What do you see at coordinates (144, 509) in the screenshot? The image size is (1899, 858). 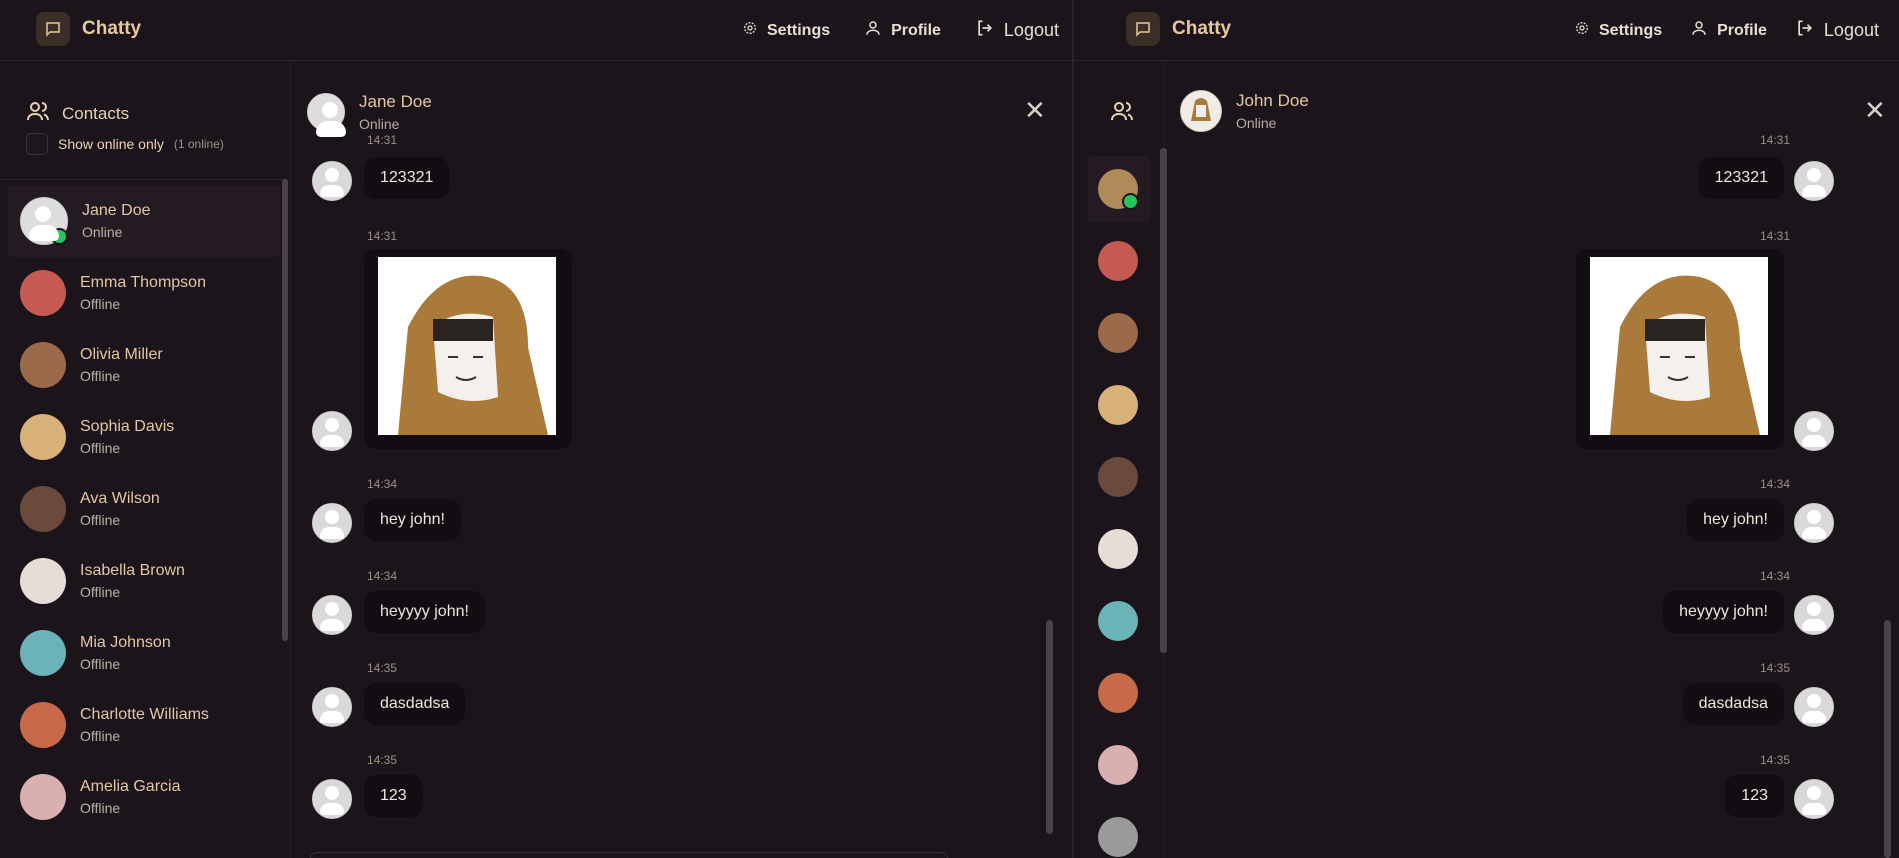 I see `contact-item: Ava Wilson Offline` at bounding box center [144, 509].